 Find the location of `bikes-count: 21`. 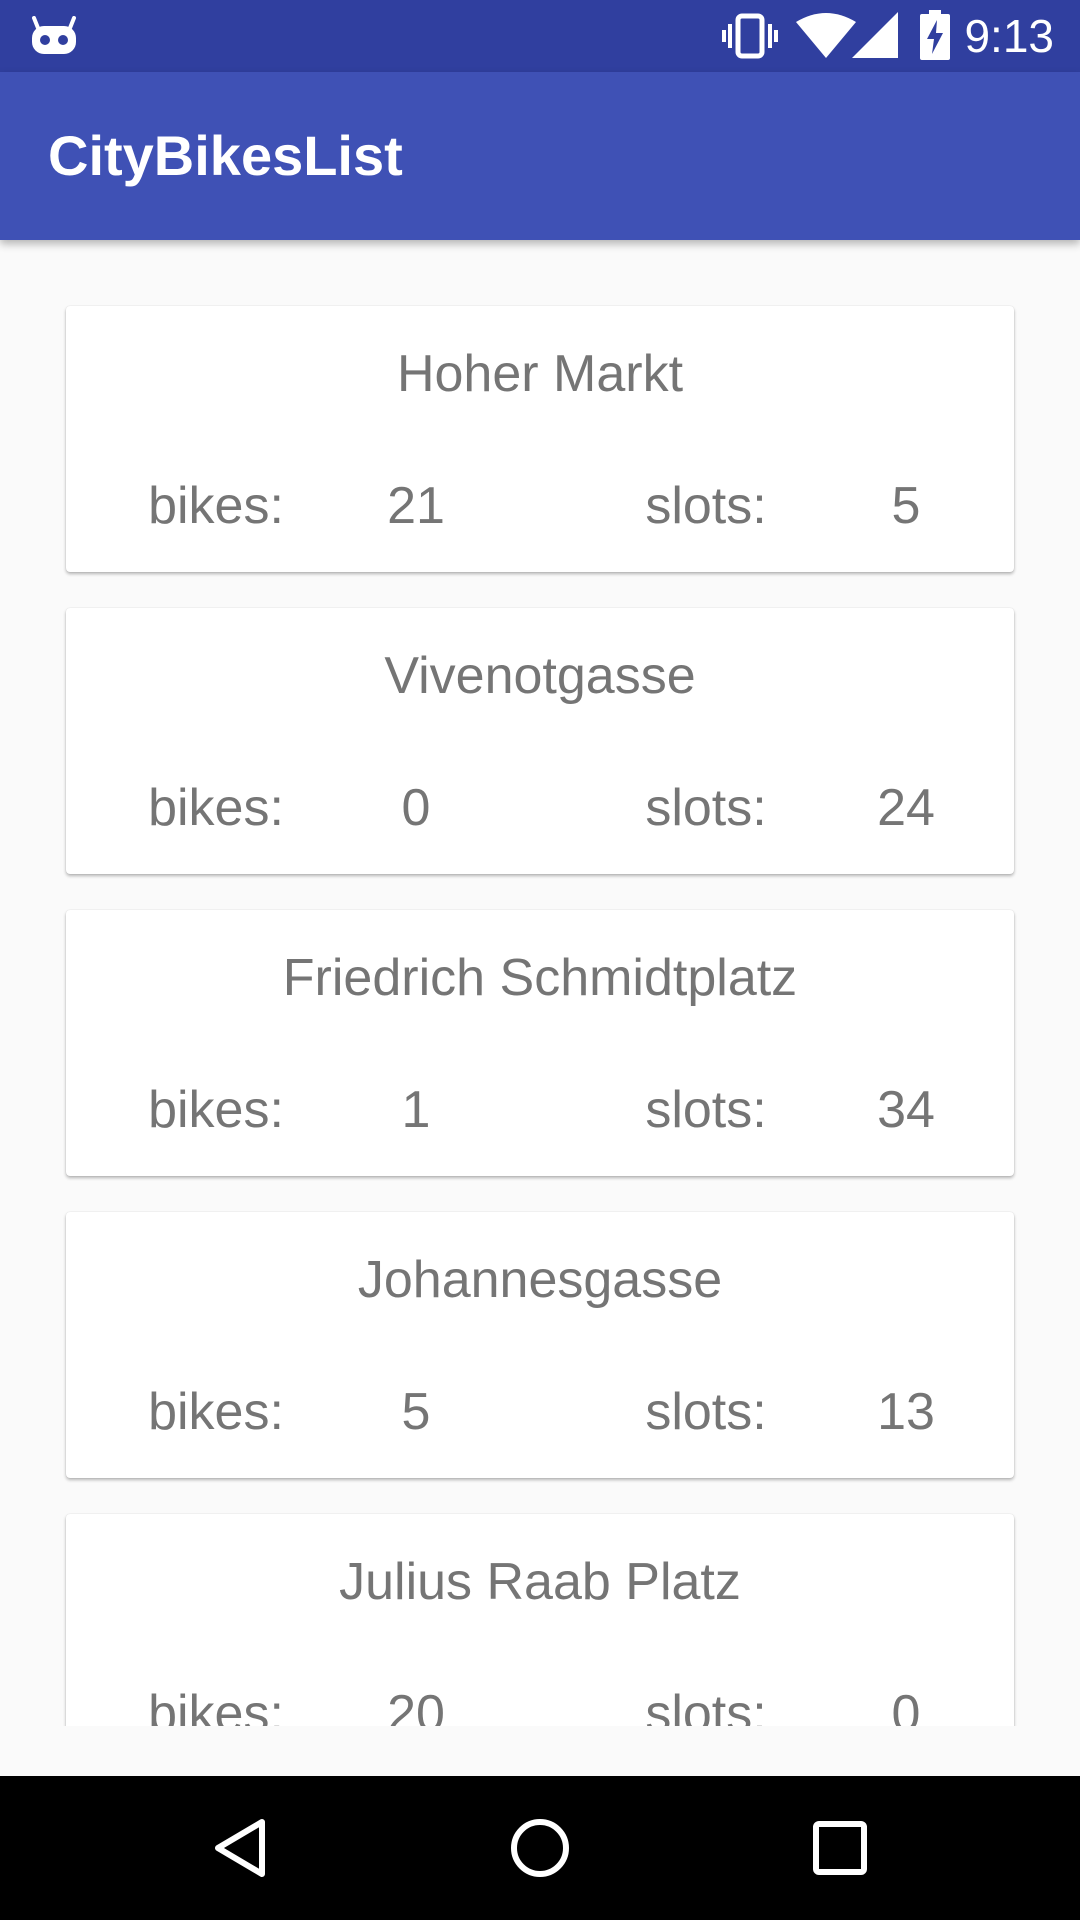

bikes-count: 21 is located at coordinates (416, 506).